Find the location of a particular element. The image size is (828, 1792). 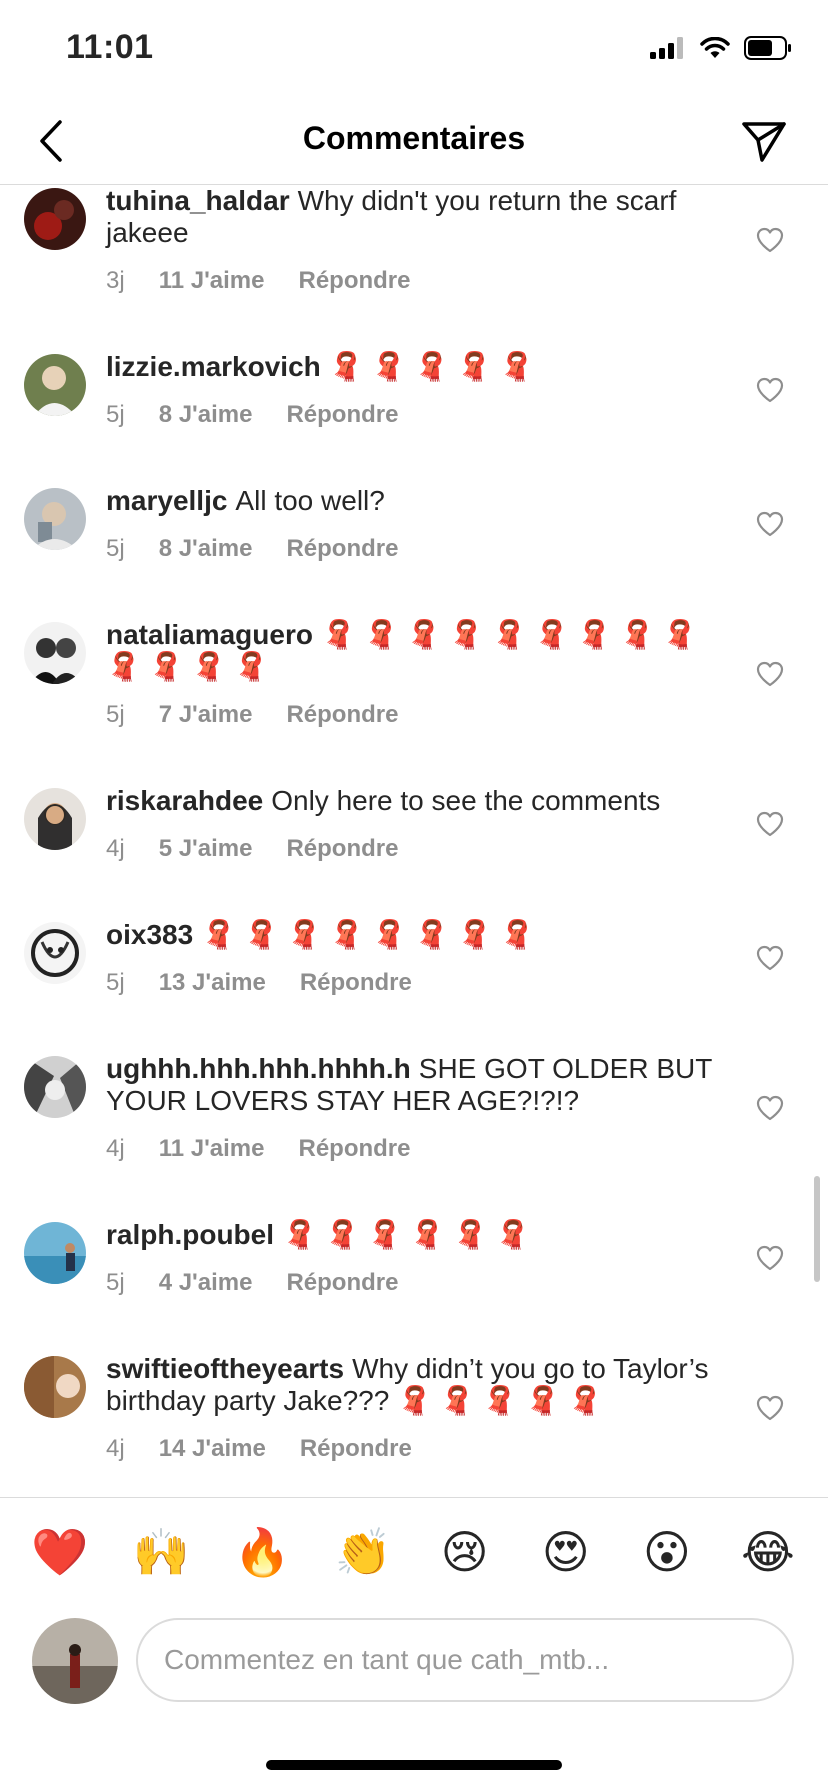

comment-meta: 5j 4 J'aime Répondre is located at coordinates (412, 1283).